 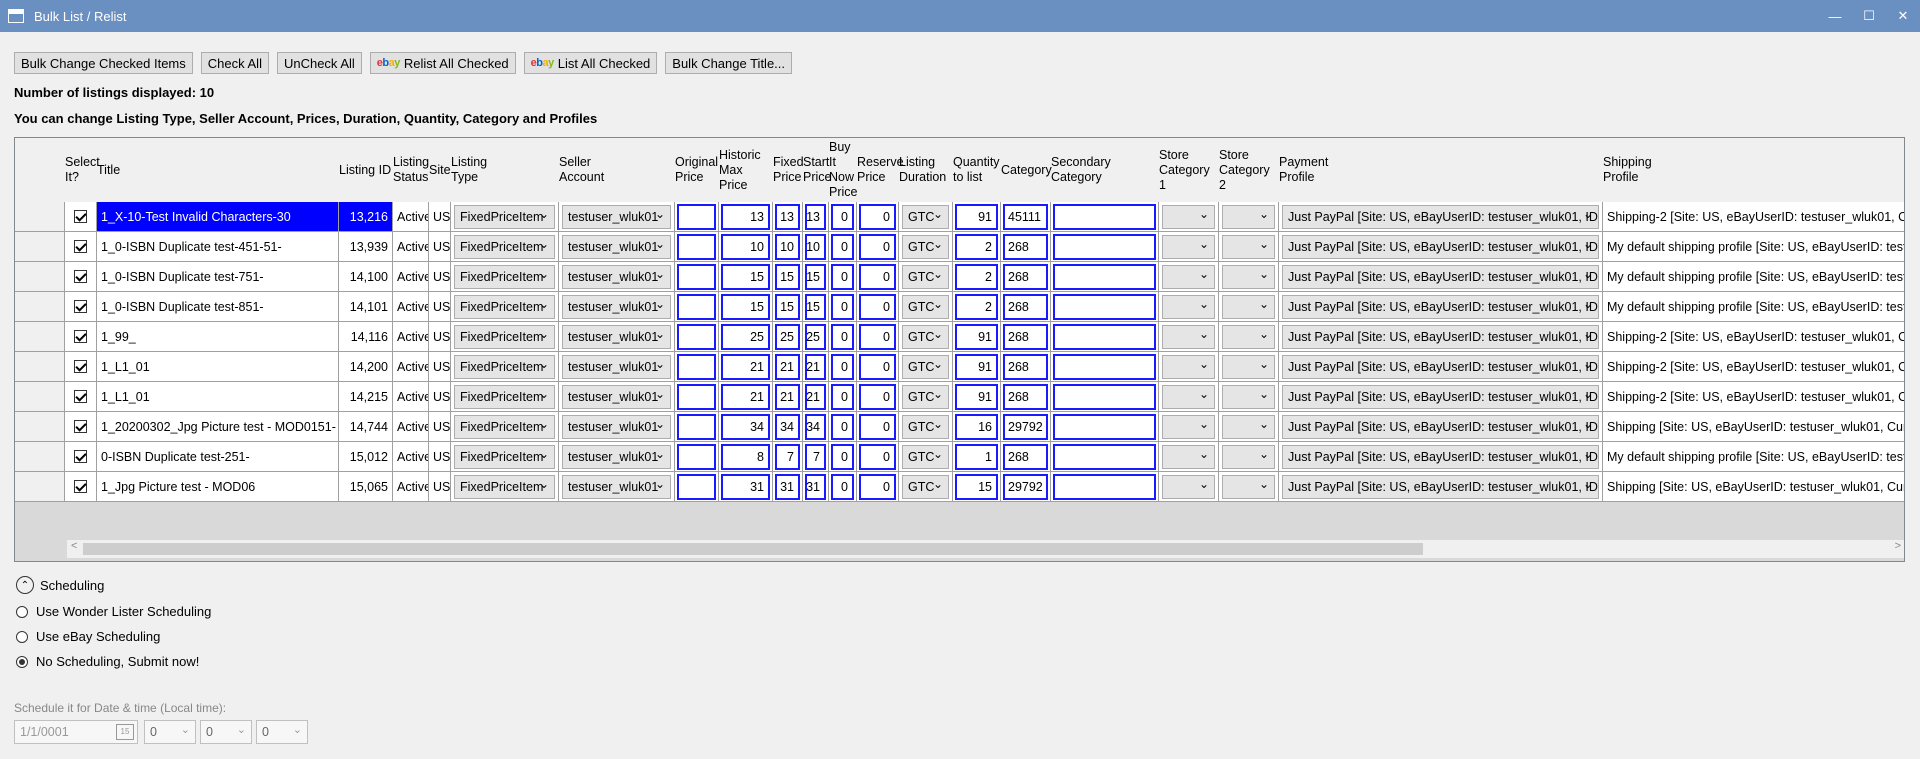 I want to click on title-cell: 1_20200302_Jpg Picture test - MOD0151-, so click(x=218, y=427).